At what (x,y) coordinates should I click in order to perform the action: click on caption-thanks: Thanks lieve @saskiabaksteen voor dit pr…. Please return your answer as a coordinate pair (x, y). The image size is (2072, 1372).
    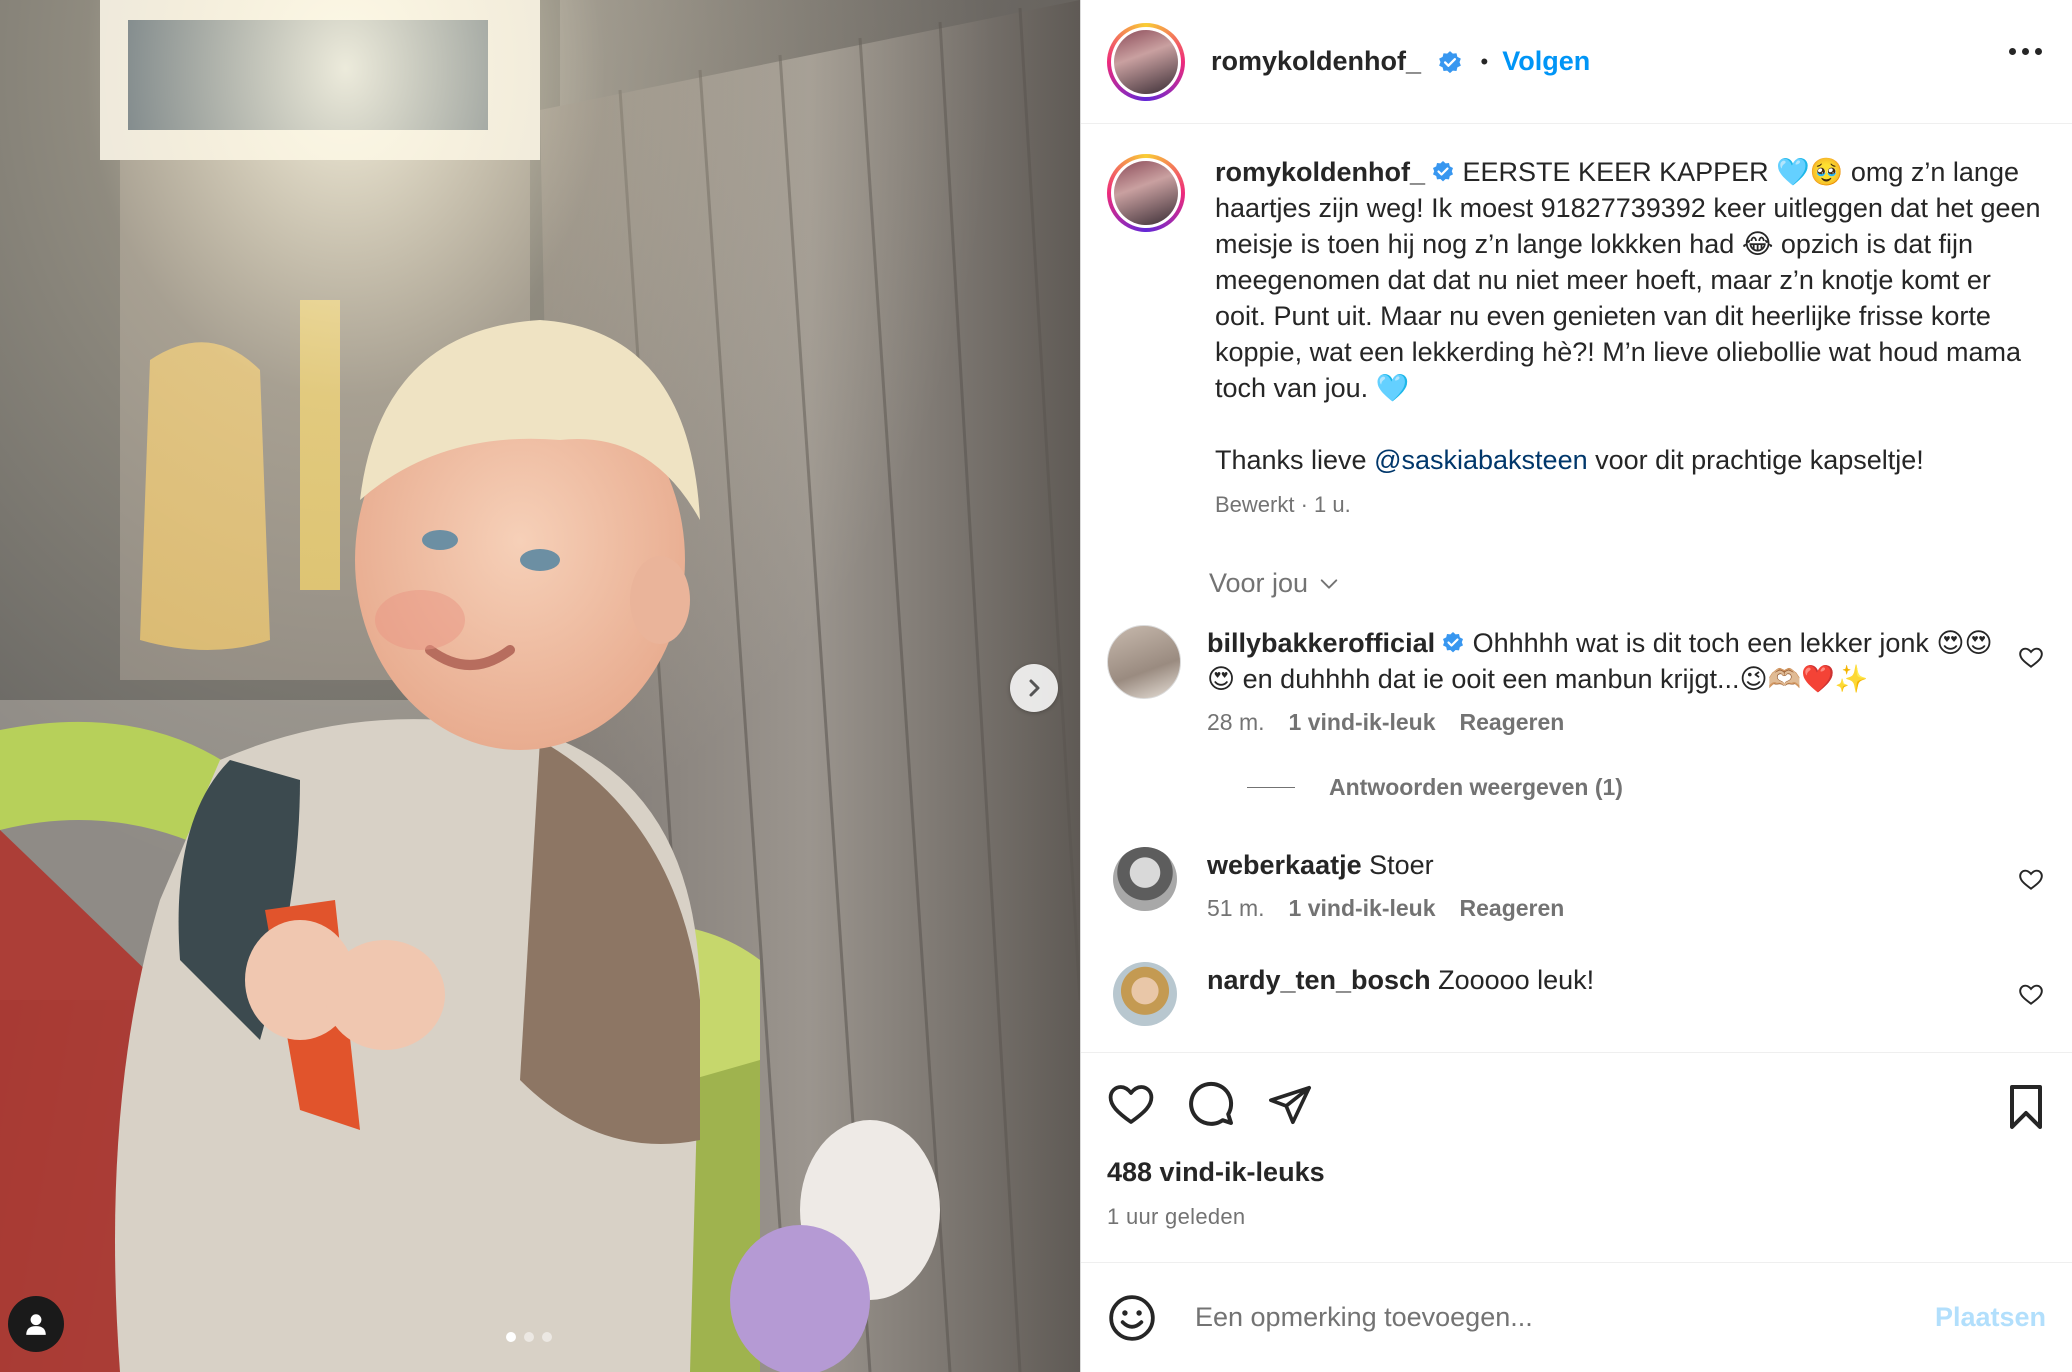
    Looking at the image, I should click on (1629, 460).